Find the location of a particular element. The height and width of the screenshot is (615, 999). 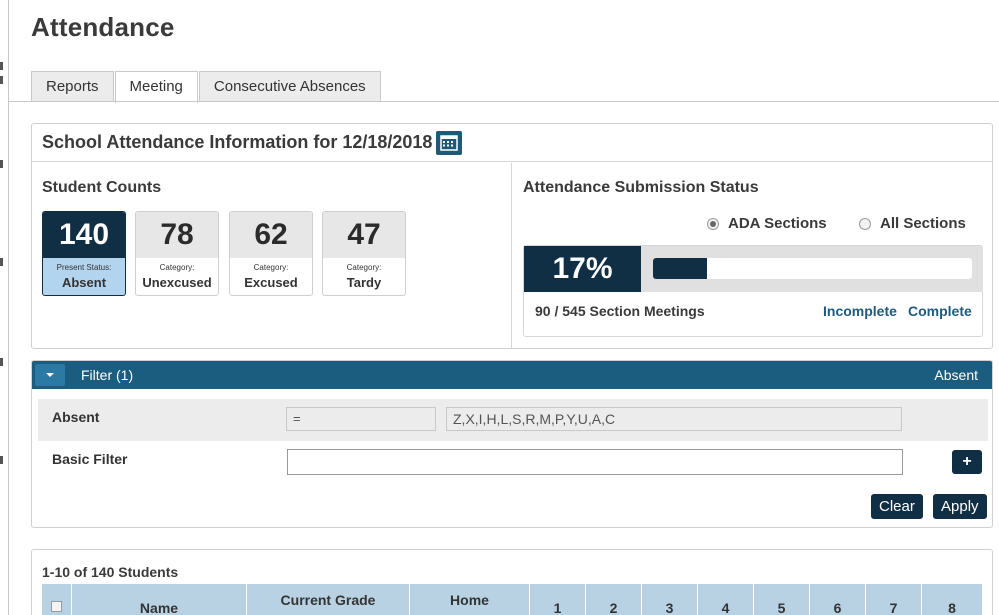

count-value: 47 is located at coordinates (364, 235).